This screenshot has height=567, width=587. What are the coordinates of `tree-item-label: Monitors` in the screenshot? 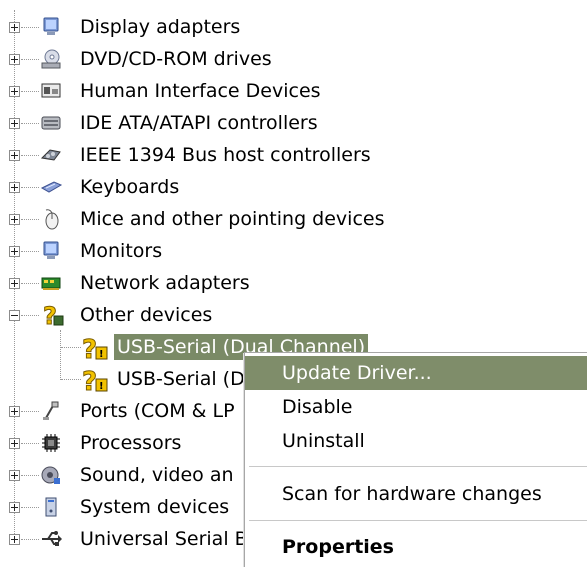 It's located at (121, 251).